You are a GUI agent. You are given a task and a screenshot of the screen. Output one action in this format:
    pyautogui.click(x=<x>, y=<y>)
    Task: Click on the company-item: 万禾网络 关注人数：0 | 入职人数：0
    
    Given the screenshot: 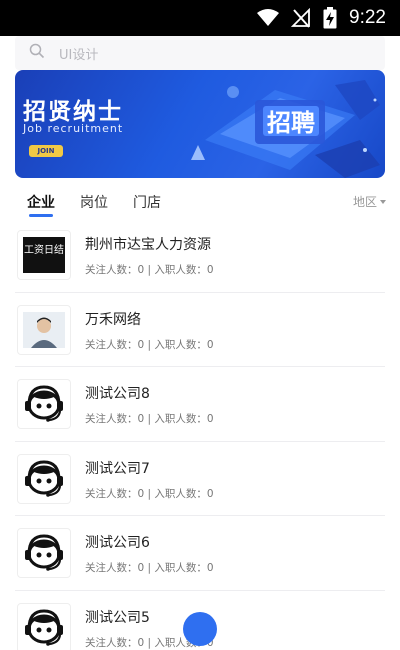 What is the action you would take?
    pyautogui.click(x=200, y=330)
    